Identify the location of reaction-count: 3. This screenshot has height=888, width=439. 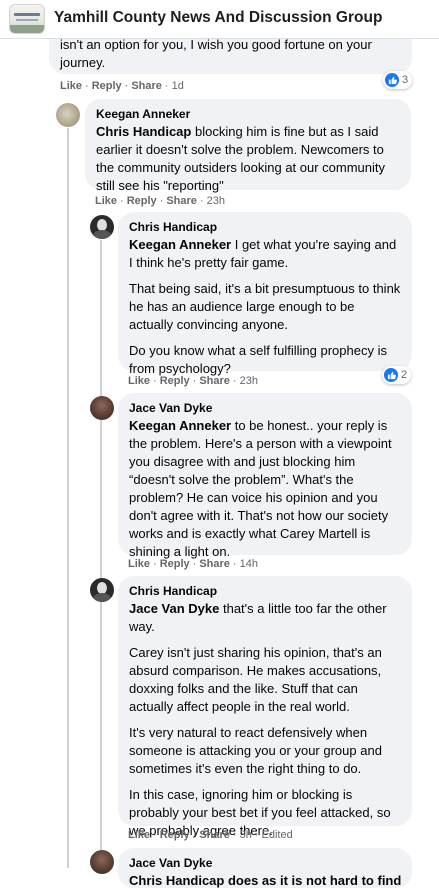
(405, 80).